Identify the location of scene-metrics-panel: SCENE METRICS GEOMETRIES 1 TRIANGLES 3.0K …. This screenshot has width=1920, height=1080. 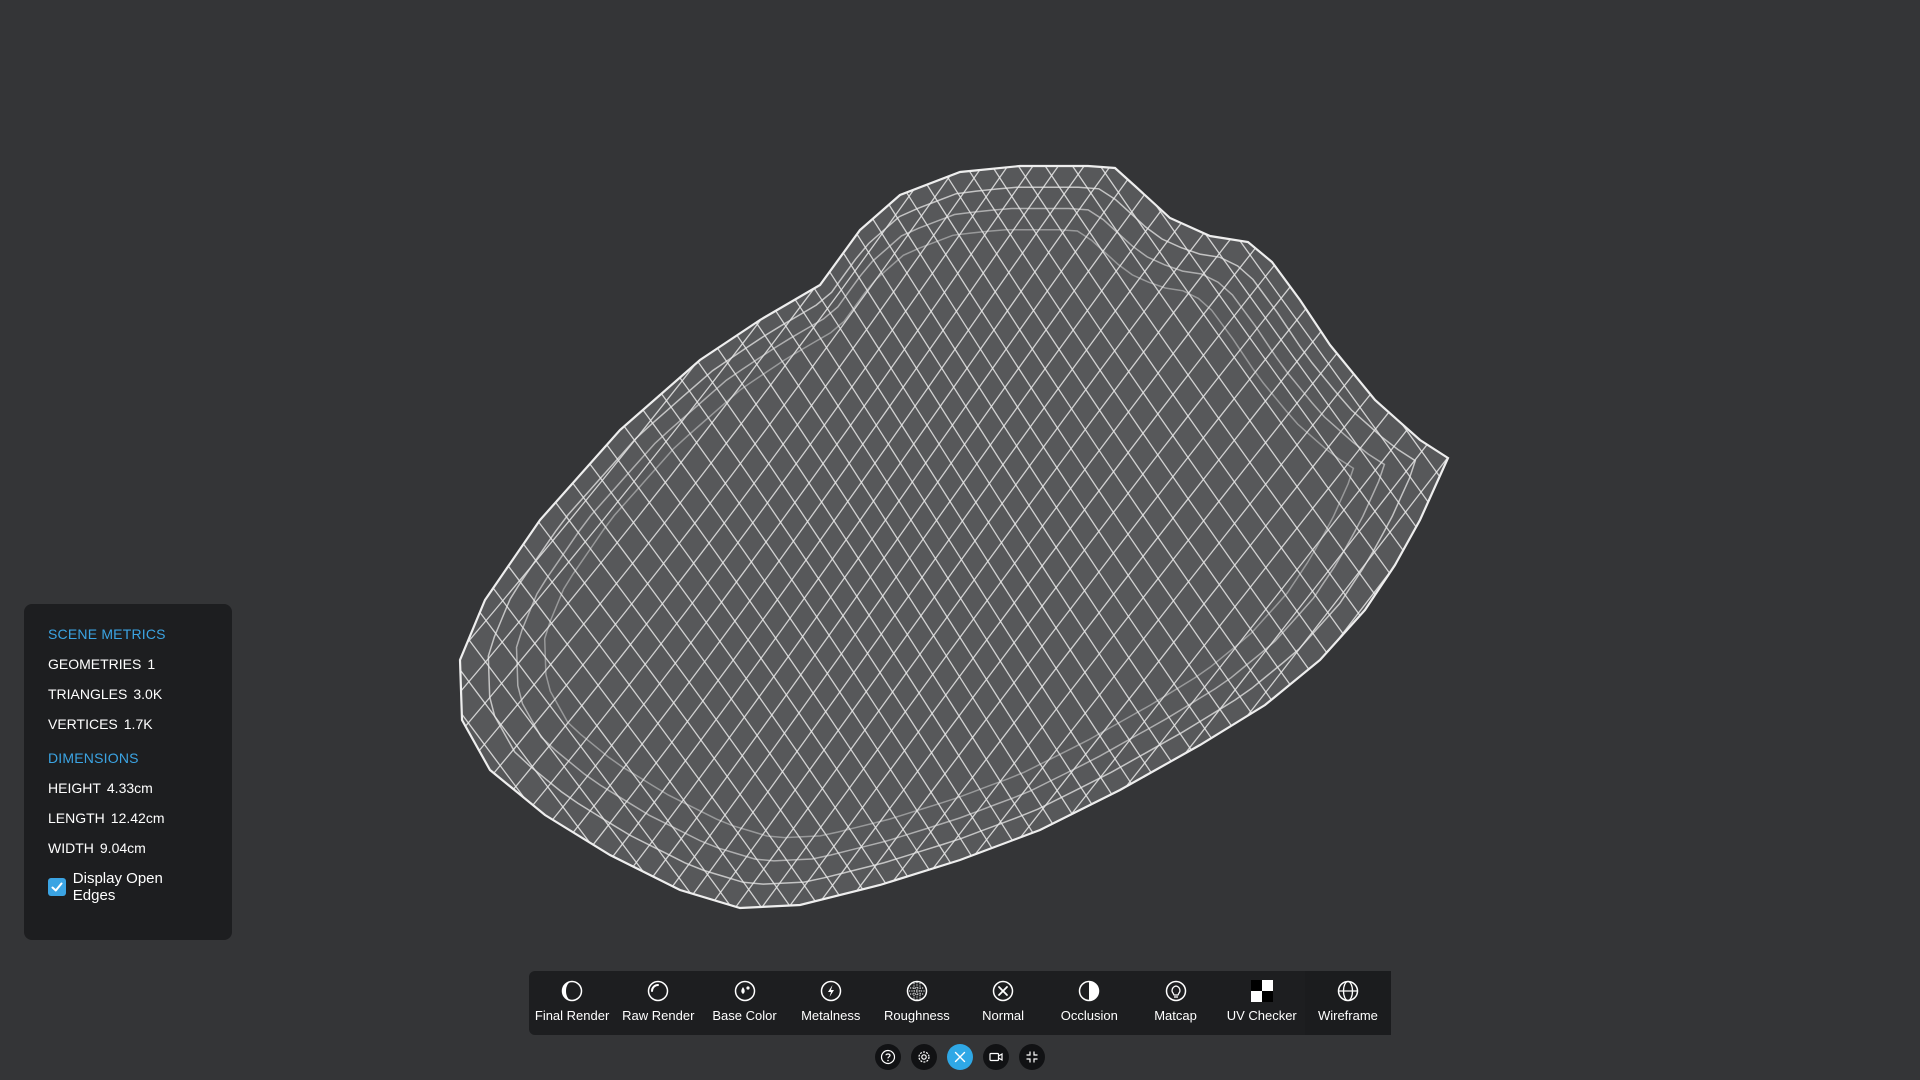
(128, 772).